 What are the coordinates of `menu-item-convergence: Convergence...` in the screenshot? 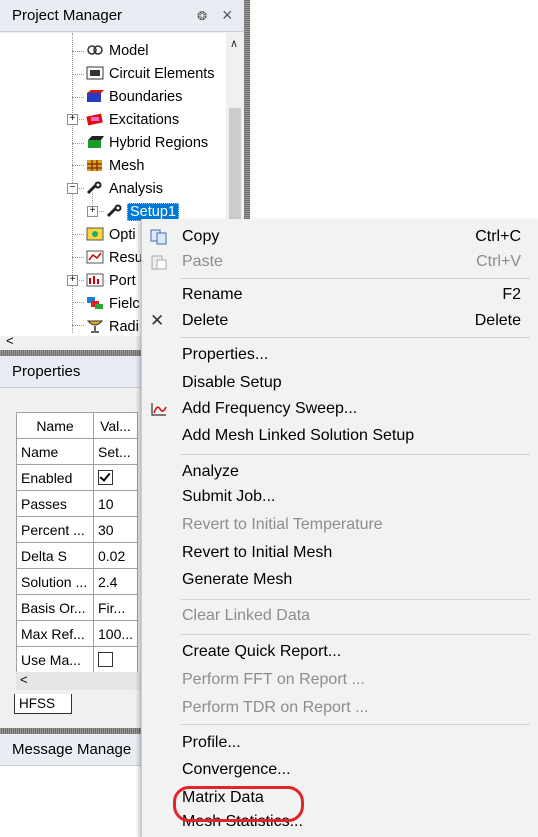 It's located at (340, 770).